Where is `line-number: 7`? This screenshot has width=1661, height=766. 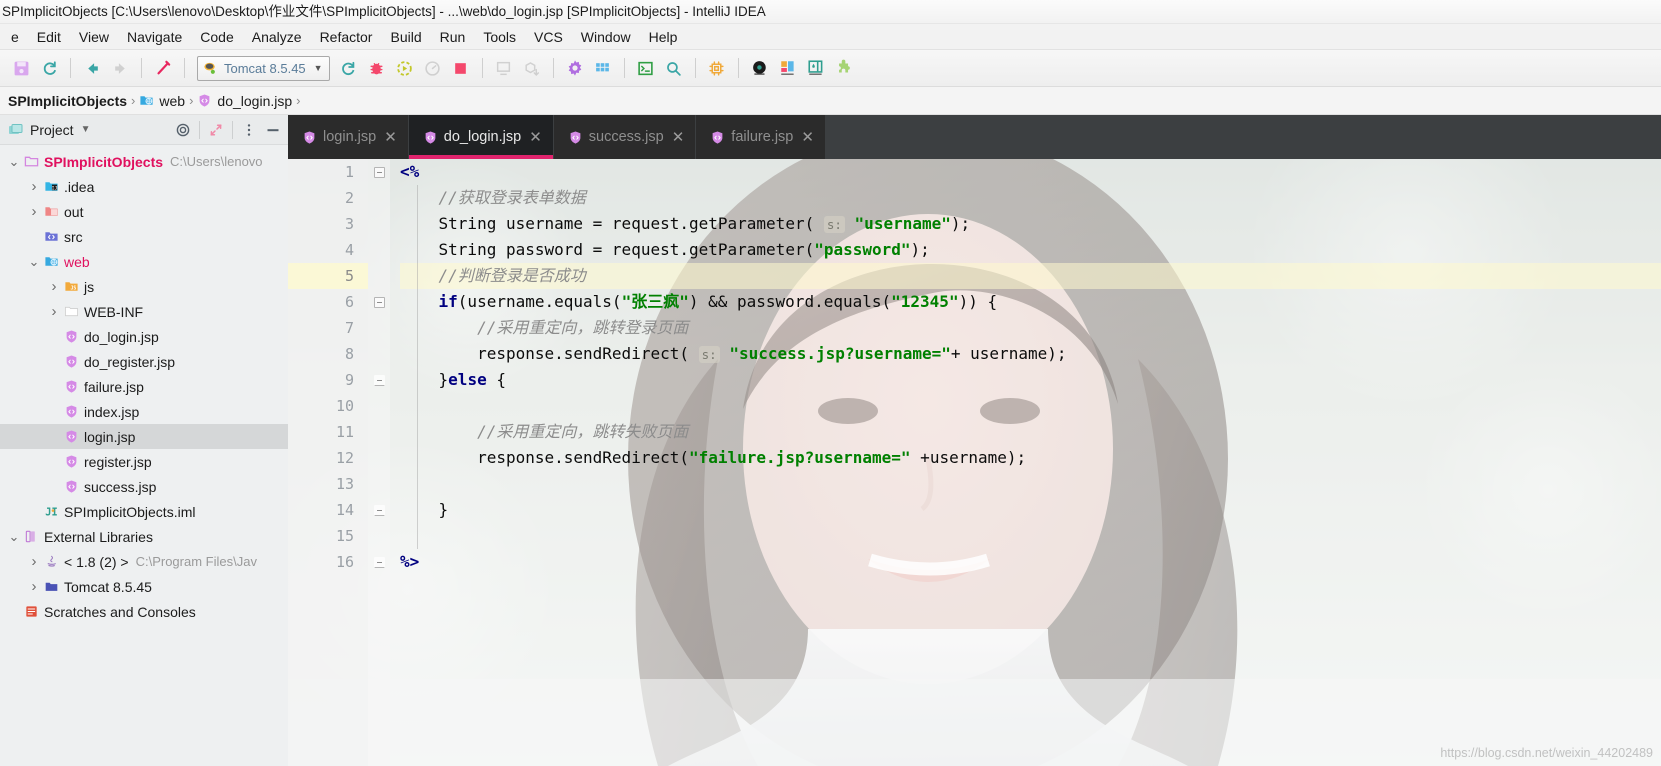
line-number: 7 is located at coordinates (328, 328).